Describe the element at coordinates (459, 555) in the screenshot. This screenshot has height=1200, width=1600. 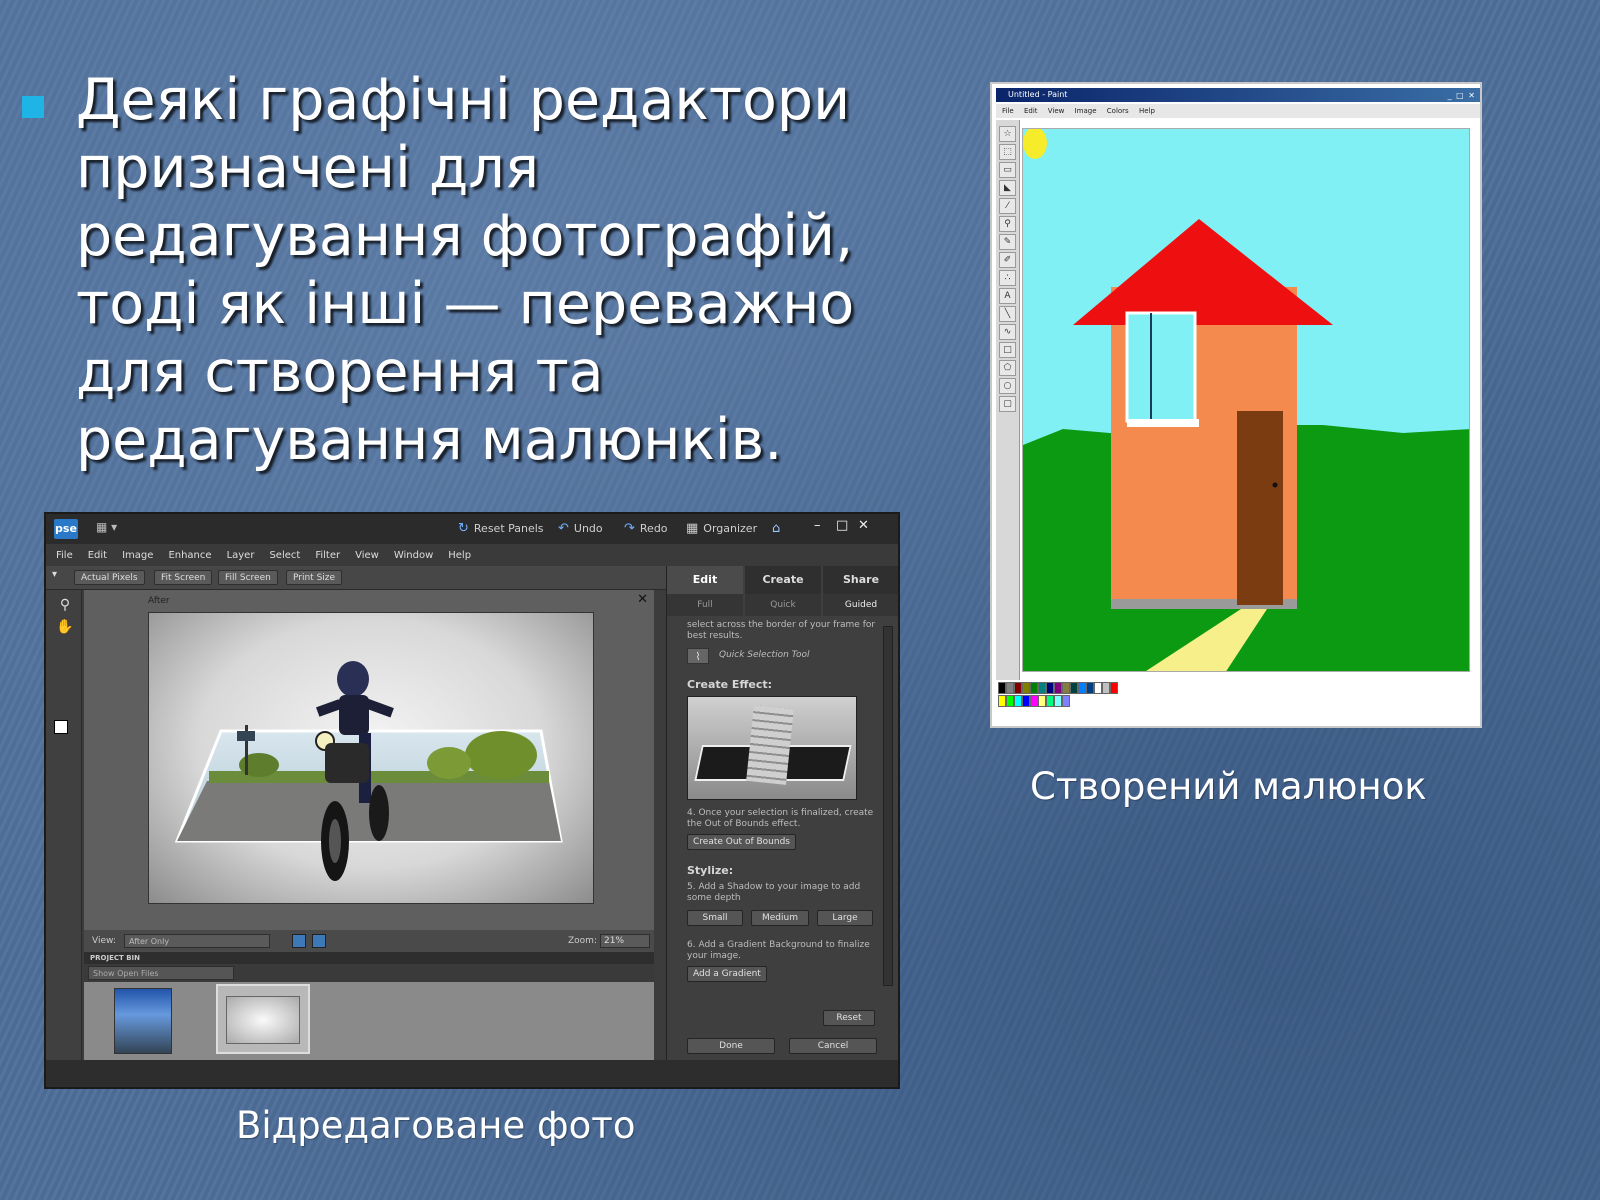
I see `menu-help: Help` at that location.